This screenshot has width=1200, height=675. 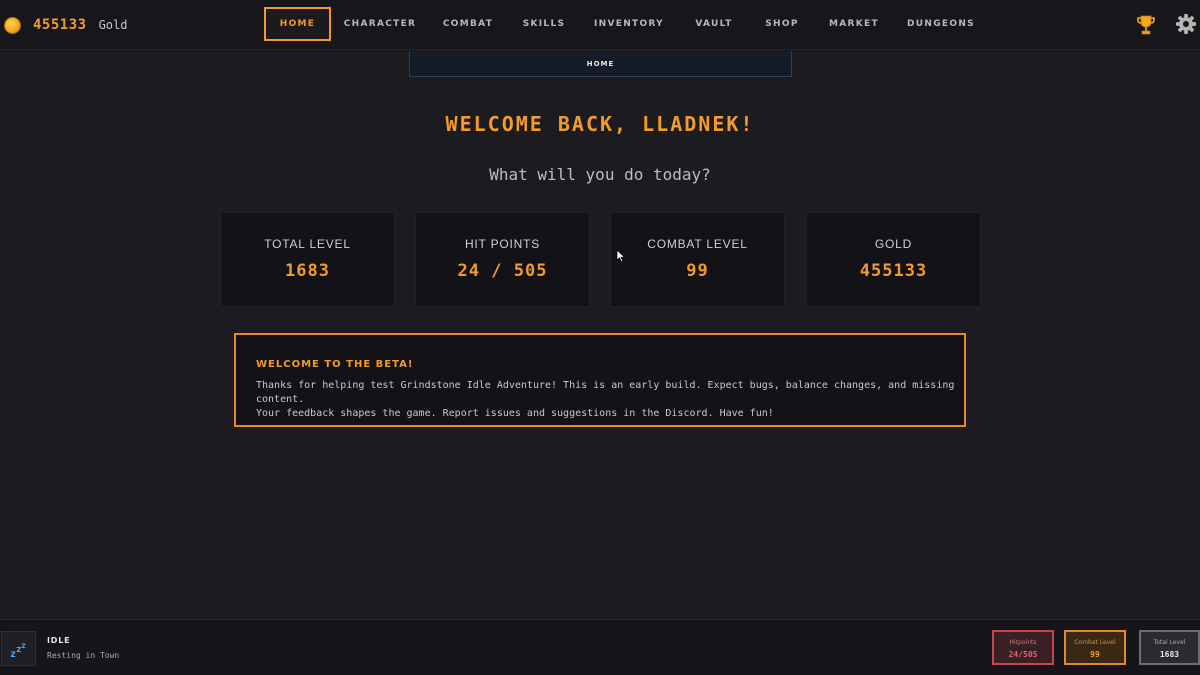 What do you see at coordinates (502, 271) in the screenshot?
I see `stat-value: 24 / 505` at bounding box center [502, 271].